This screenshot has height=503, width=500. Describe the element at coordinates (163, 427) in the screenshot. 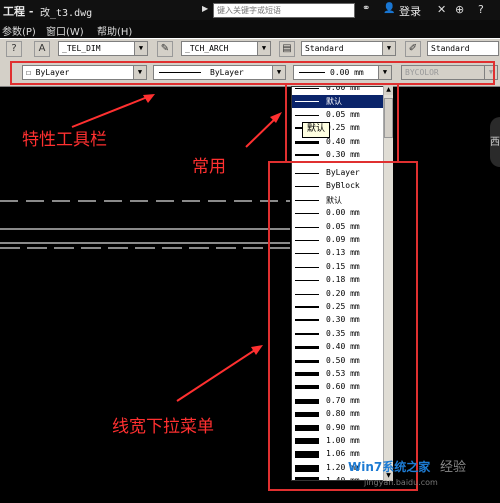

I see `annotation-dropdown: 线宽下拉菜单` at that location.